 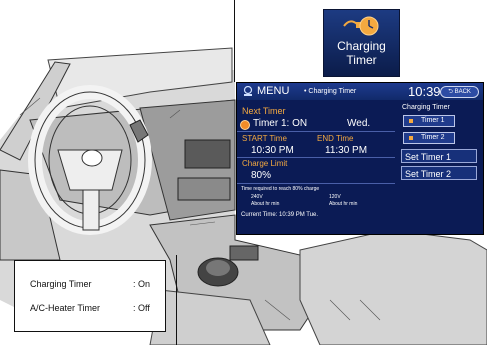 I want to click on charge-limit-value: 80%, so click(x=261, y=175).